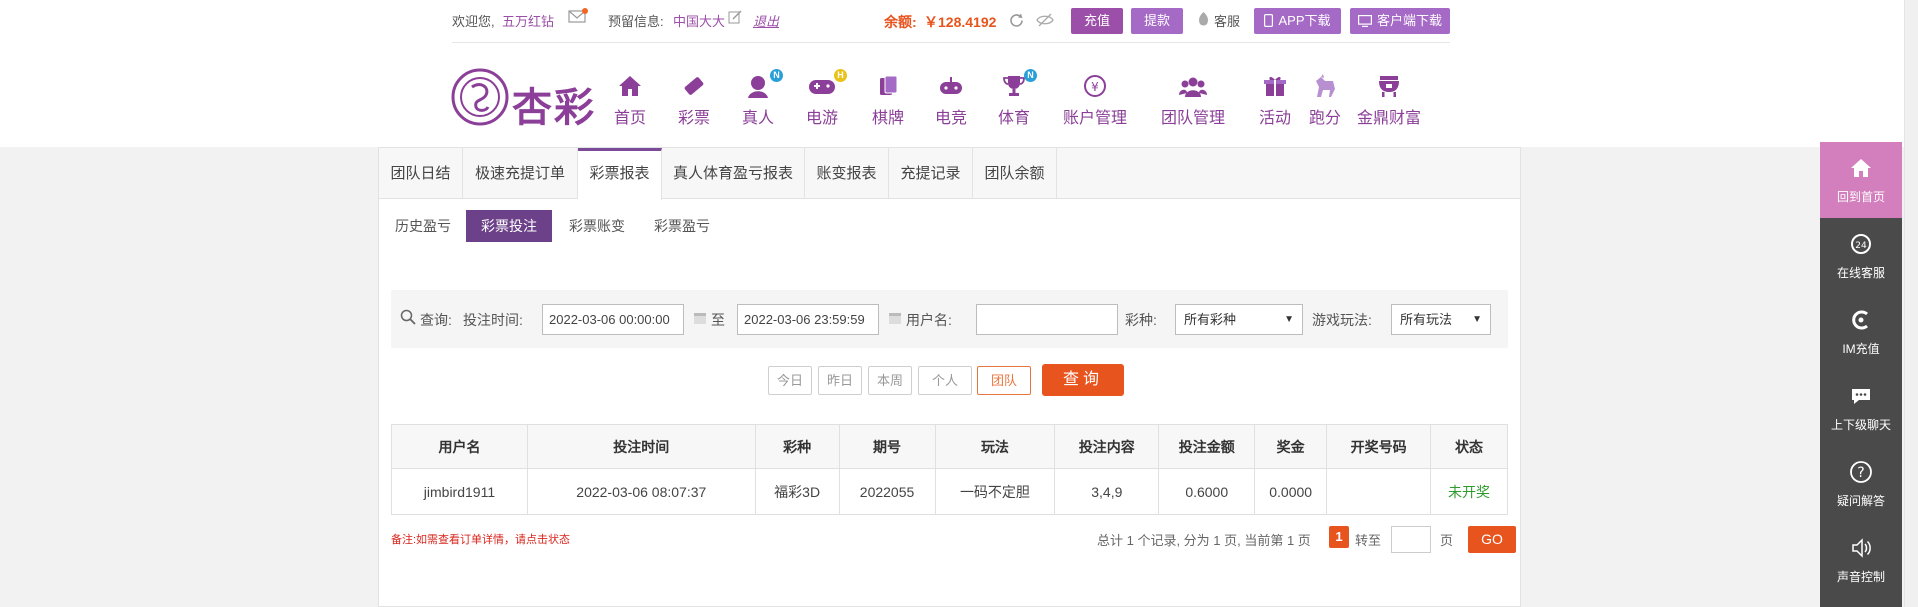 This screenshot has width=1918, height=607. What do you see at coordinates (847, 173) in the screenshot?
I see `tab-balance-change: 账变报表` at bounding box center [847, 173].